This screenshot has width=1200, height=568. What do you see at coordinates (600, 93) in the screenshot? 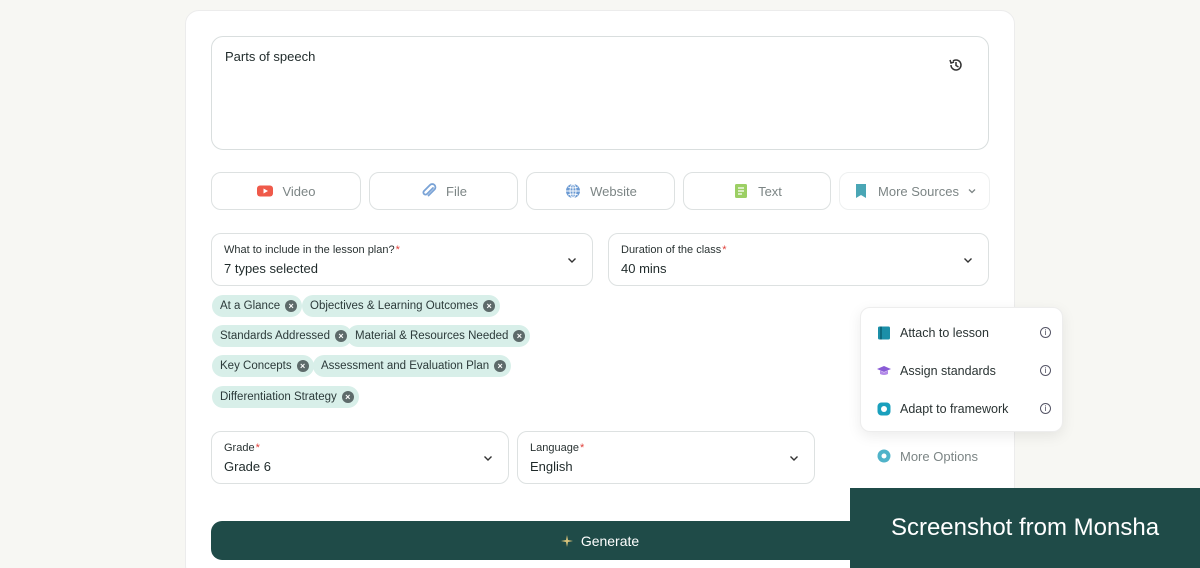
I see `topic-input: Parts of speech` at bounding box center [600, 93].